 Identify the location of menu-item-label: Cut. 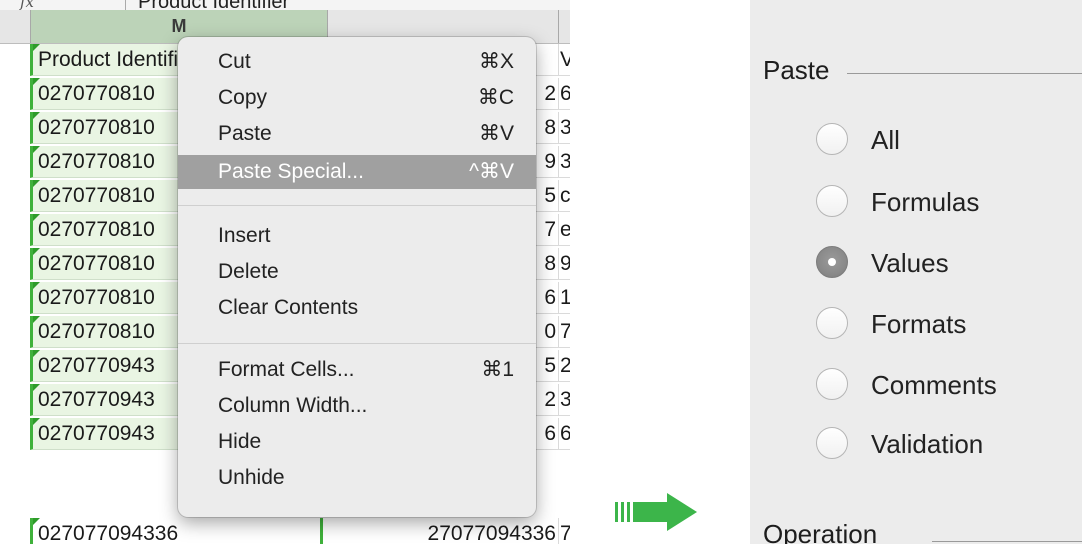
(234, 61).